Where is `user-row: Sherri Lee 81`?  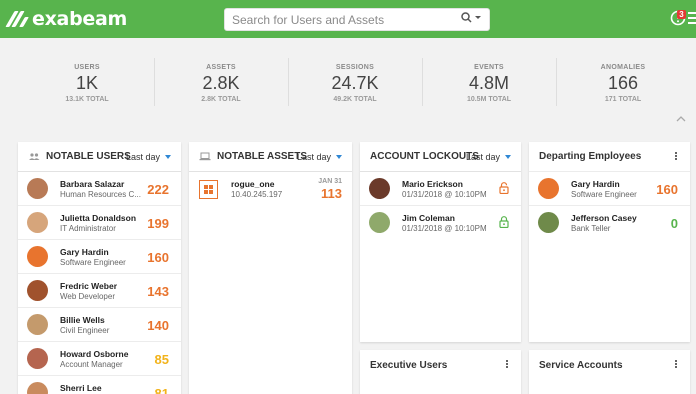 user-row: Sherri Lee 81 is located at coordinates (99, 385).